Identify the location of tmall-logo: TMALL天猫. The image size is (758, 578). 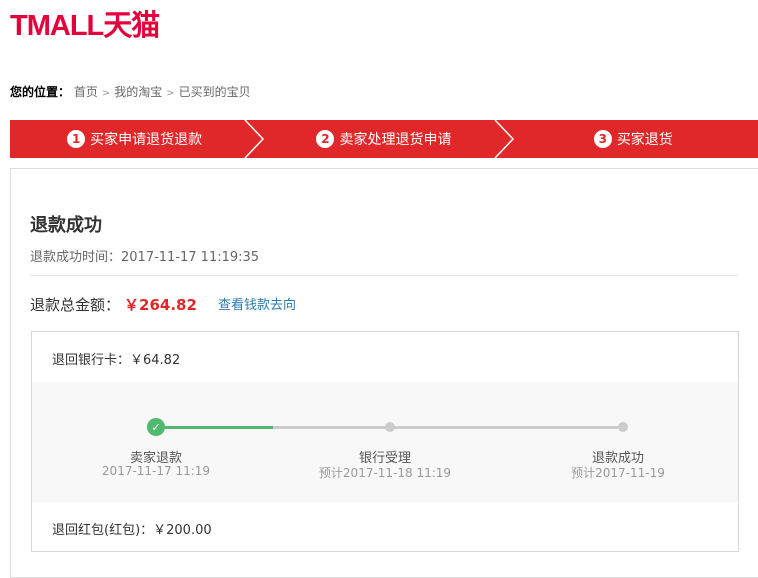
(85, 23).